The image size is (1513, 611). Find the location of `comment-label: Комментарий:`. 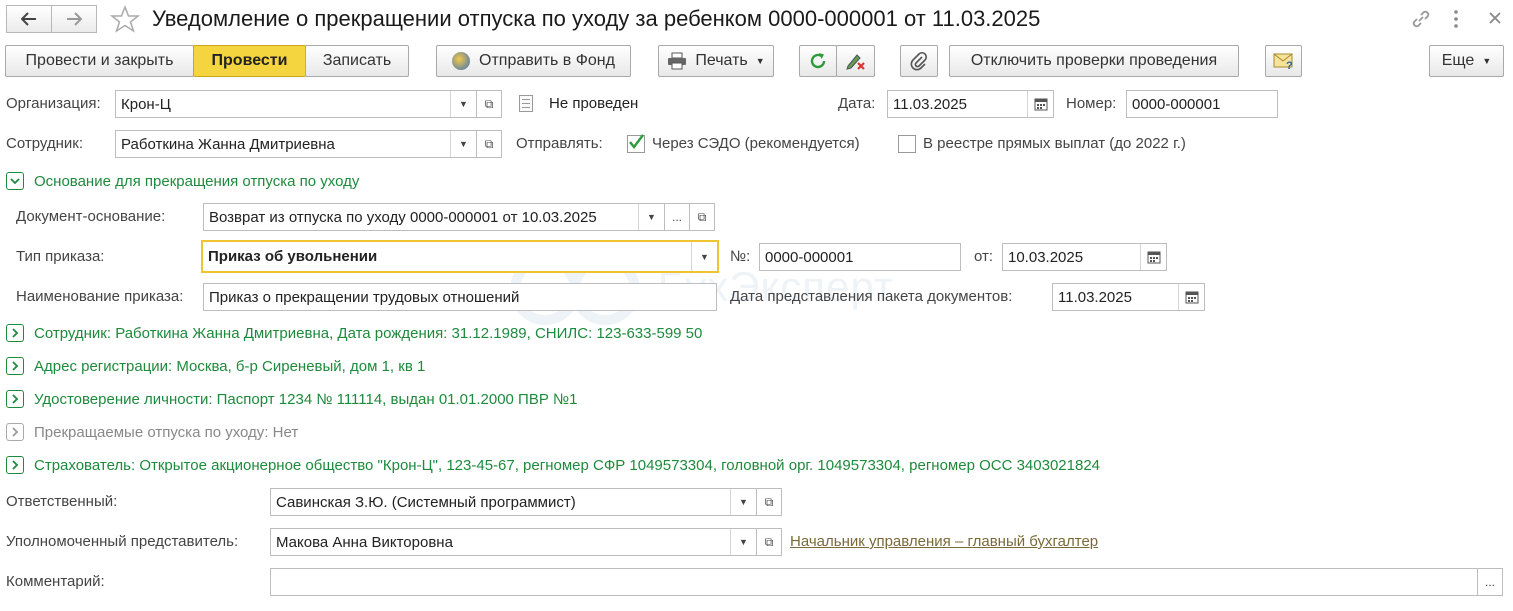

comment-label: Комментарий: is located at coordinates (55, 581).